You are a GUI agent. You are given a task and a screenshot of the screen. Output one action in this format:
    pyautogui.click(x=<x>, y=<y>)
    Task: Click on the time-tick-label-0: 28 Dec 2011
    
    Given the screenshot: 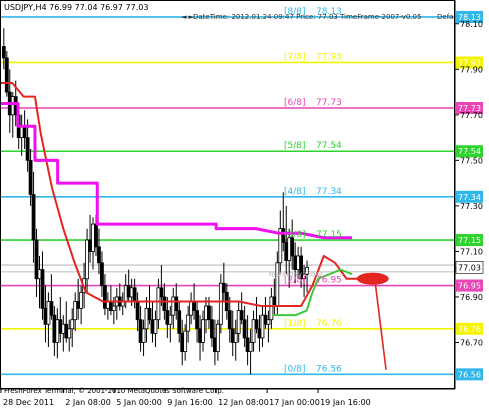 What is the action you would take?
    pyautogui.click(x=28, y=402)
    